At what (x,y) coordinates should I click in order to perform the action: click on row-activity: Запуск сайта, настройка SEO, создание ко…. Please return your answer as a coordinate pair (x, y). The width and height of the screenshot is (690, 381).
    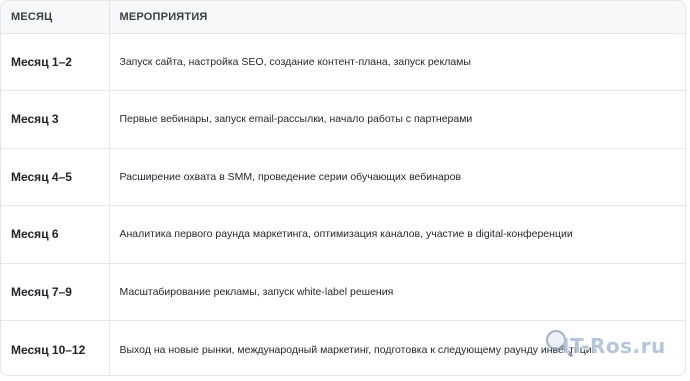
    Looking at the image, I should click on (396, 62).